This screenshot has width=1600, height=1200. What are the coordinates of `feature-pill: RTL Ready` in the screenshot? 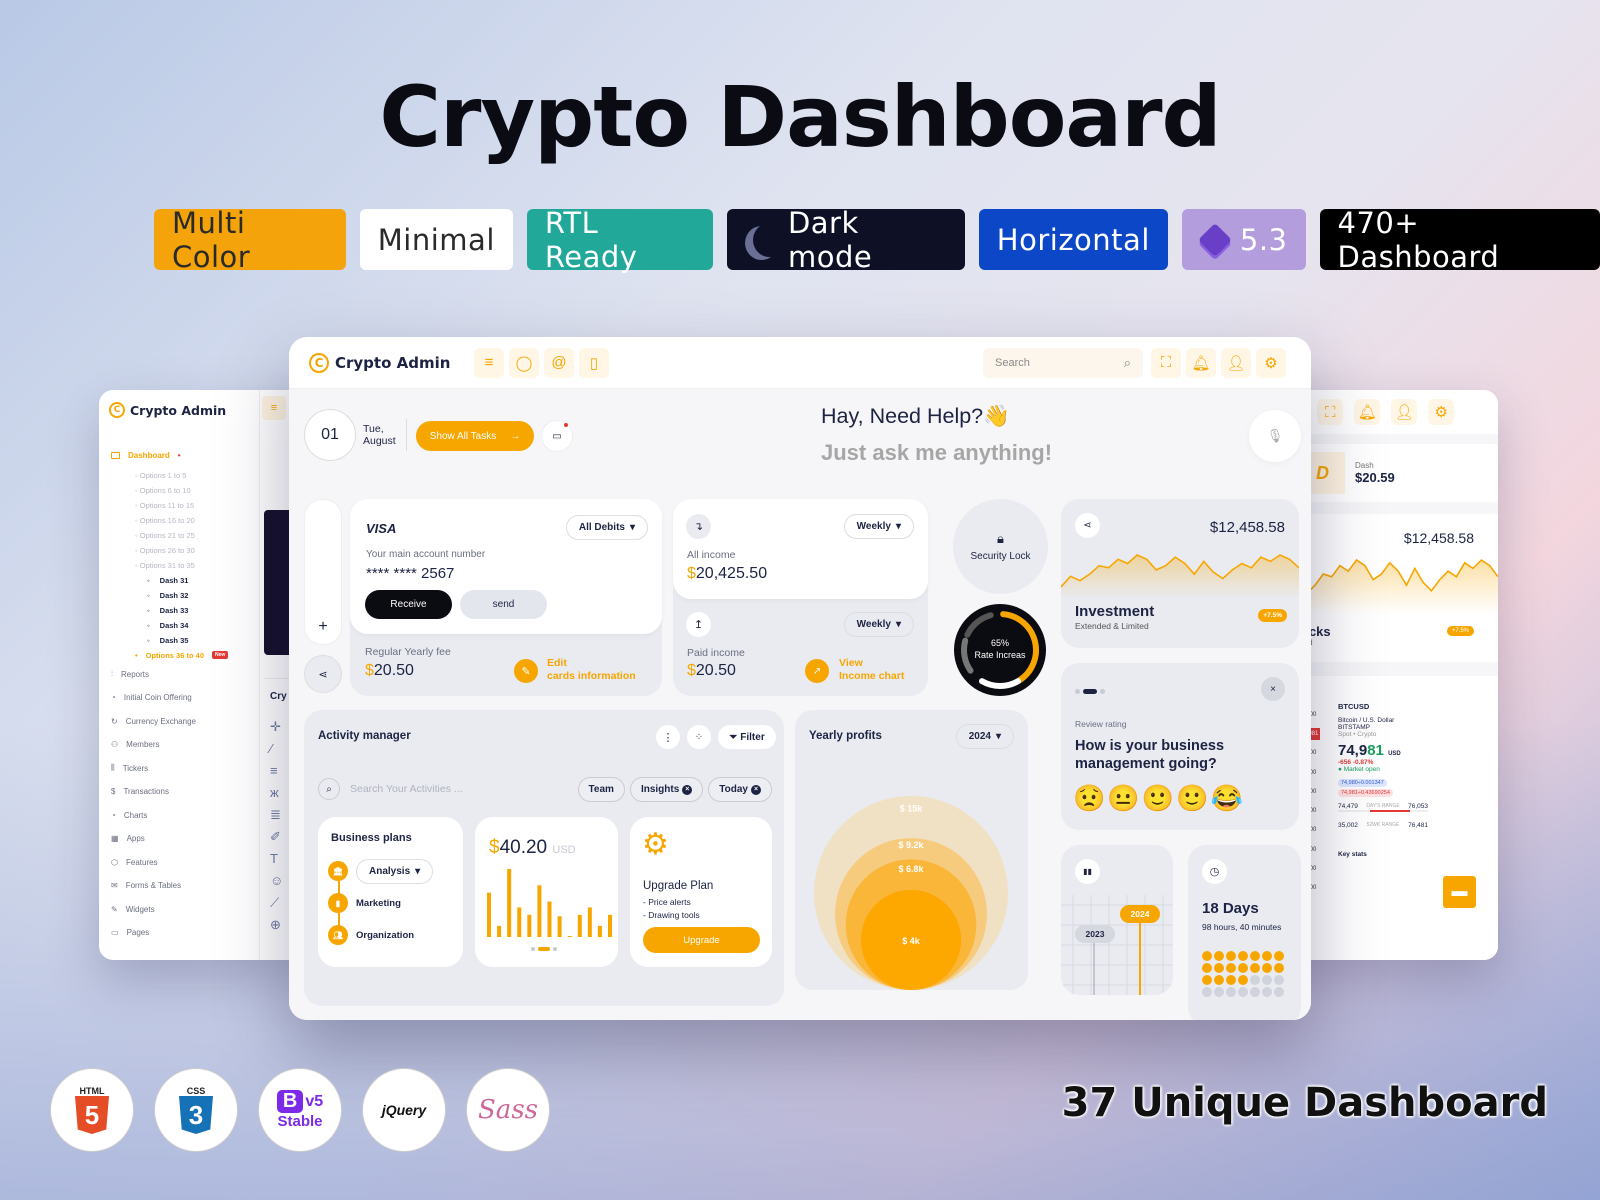 It's located at (620, 240).